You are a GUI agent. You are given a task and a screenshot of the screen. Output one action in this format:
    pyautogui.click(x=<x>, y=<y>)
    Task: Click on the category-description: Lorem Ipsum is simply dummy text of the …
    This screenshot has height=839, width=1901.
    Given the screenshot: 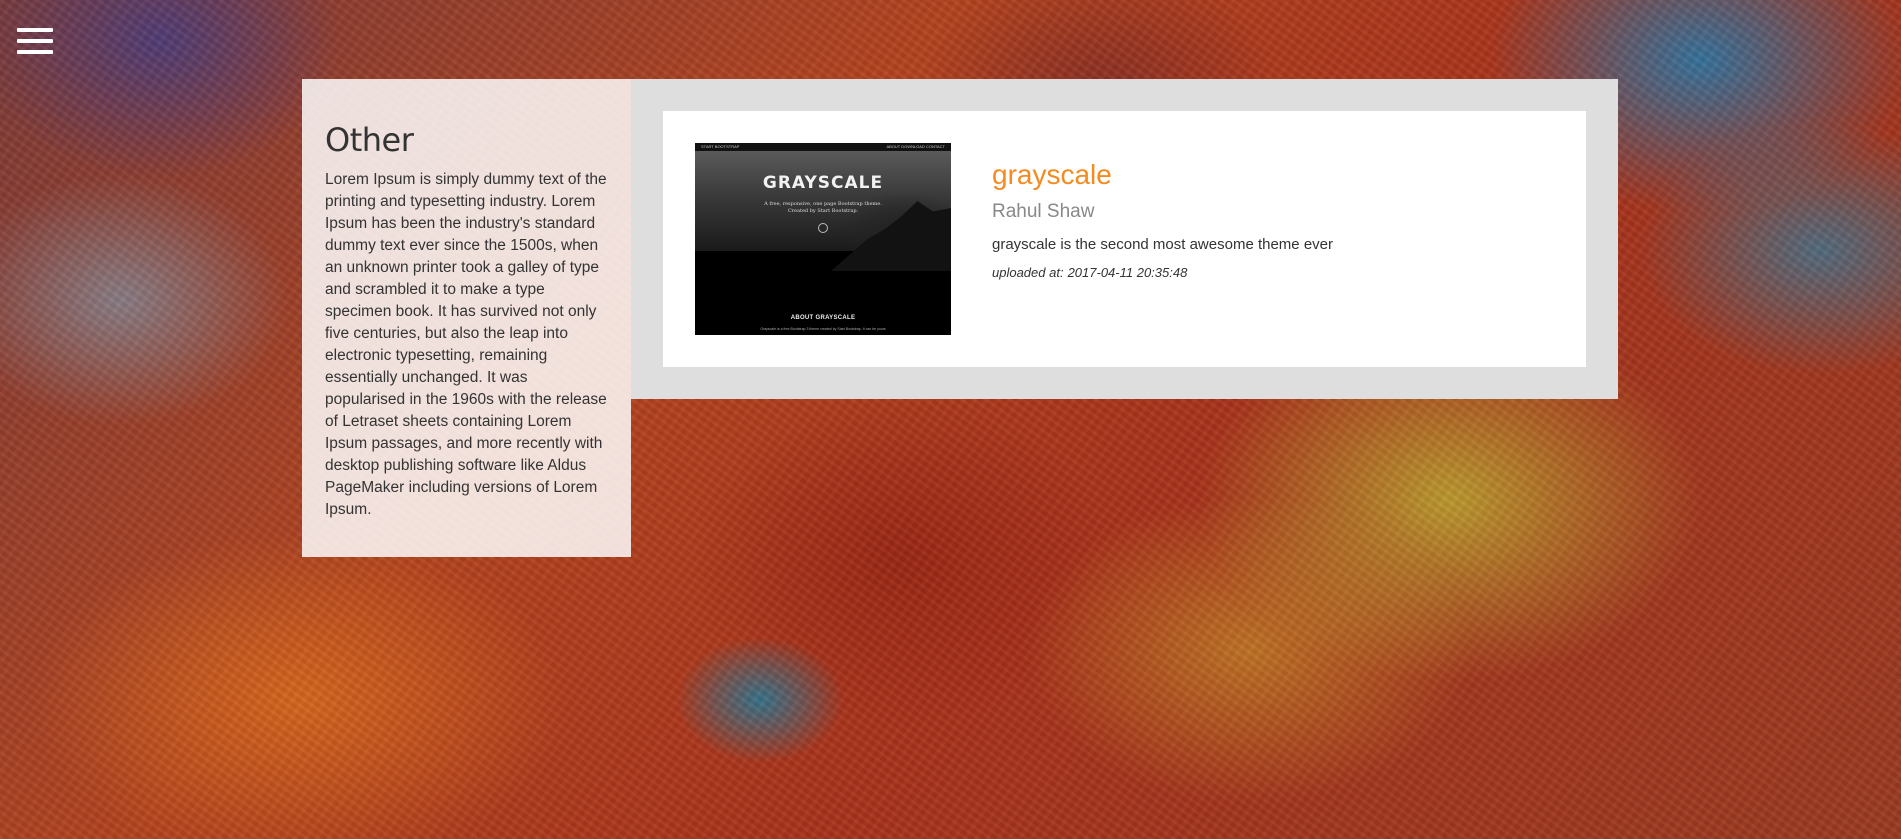 What is the action you would take?
    pyautogui.click(x=466, y=344)
    